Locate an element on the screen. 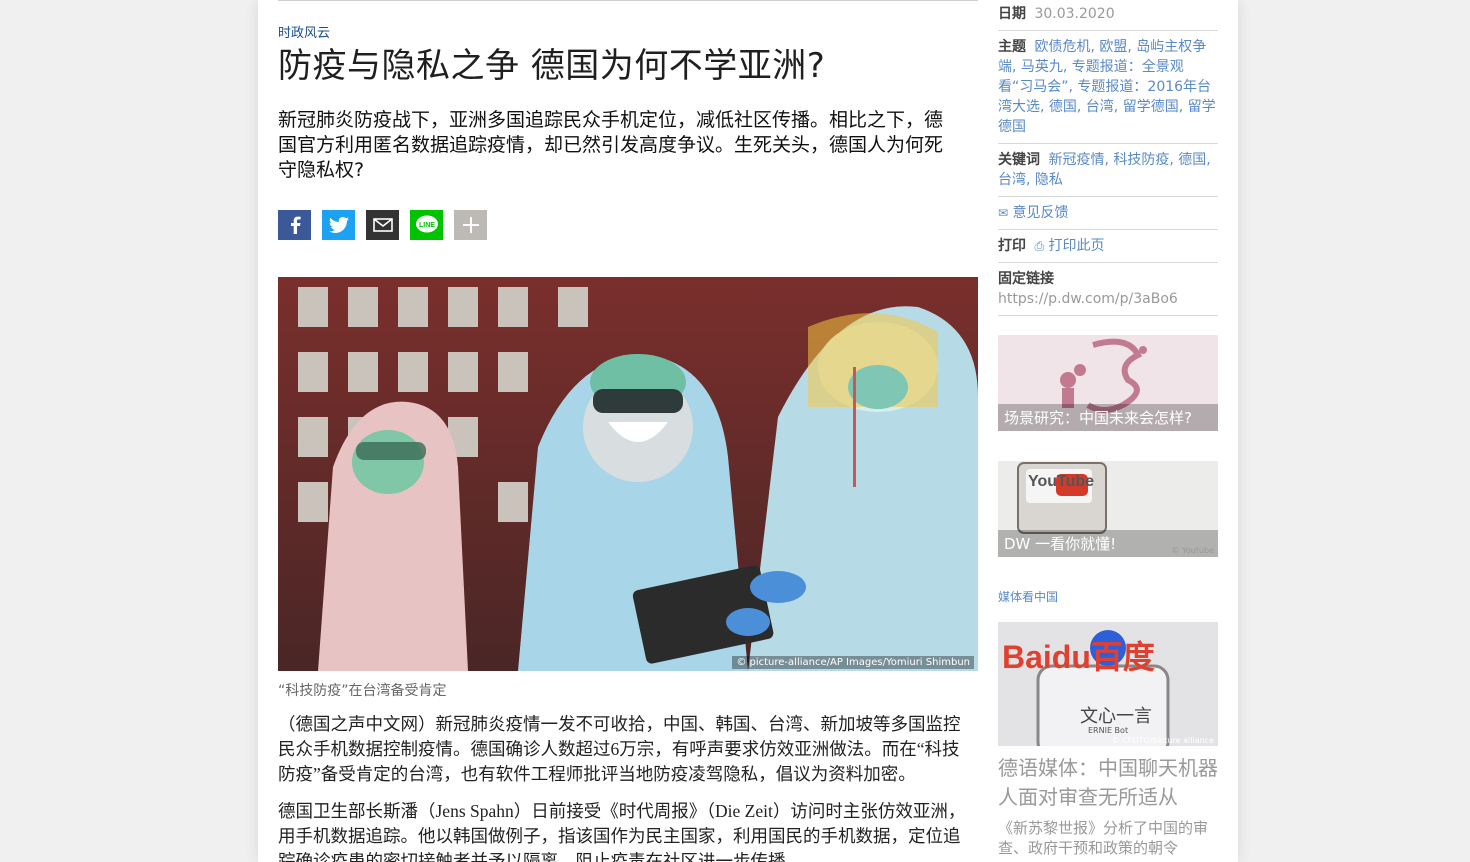 Image resolution: width=1470 pixels, height=862 pixels. feedback-link: 意见反馈 is located at coordinates (1041, 213).